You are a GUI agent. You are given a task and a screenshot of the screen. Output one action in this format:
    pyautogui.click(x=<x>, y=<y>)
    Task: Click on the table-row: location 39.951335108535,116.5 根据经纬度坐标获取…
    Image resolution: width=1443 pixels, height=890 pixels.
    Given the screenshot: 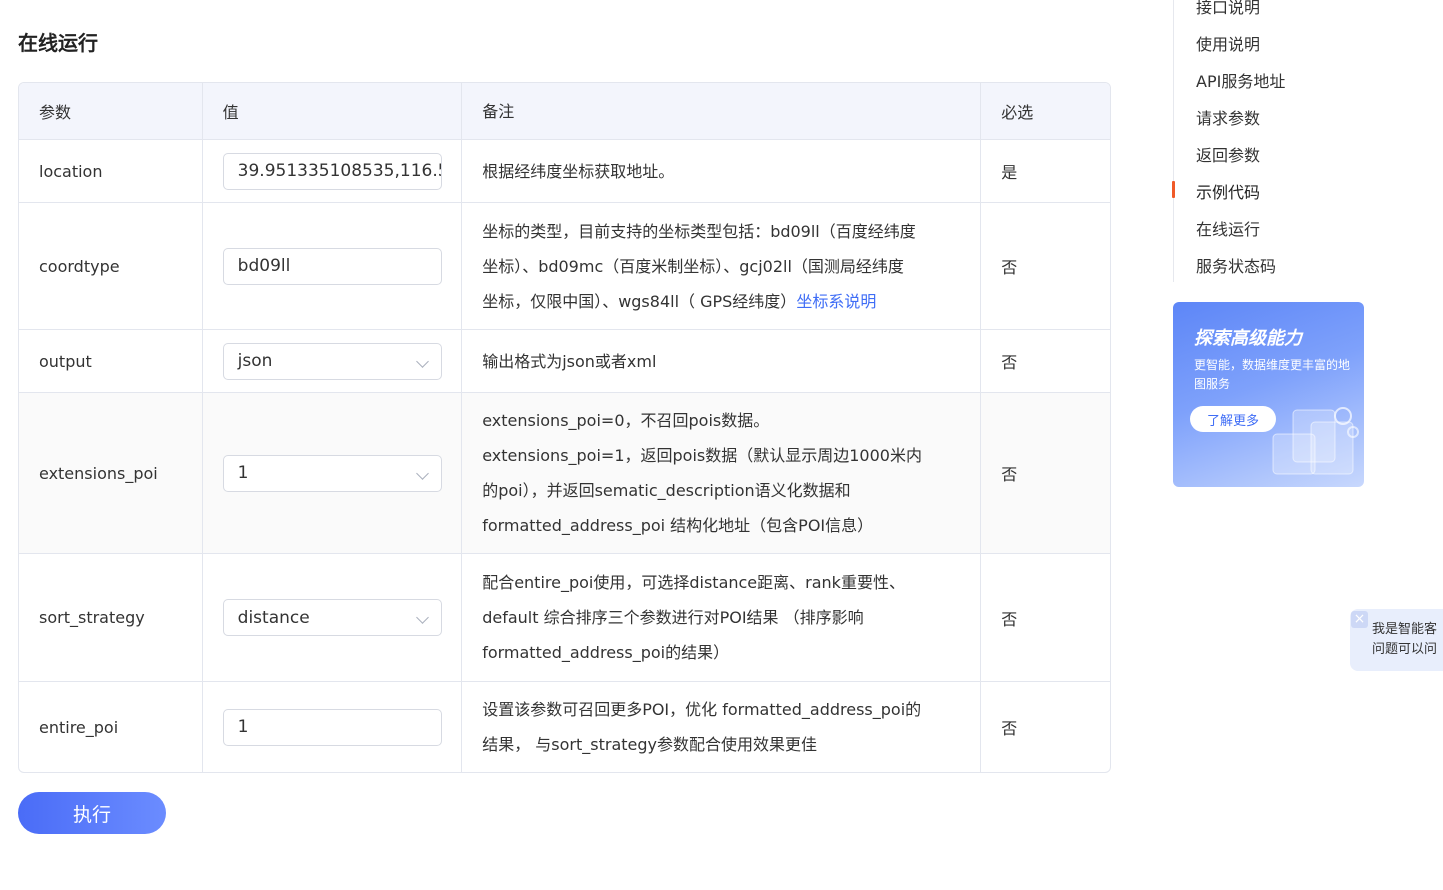 What is the action you would take?
    pyautogui.click(x=564, y=170)
    